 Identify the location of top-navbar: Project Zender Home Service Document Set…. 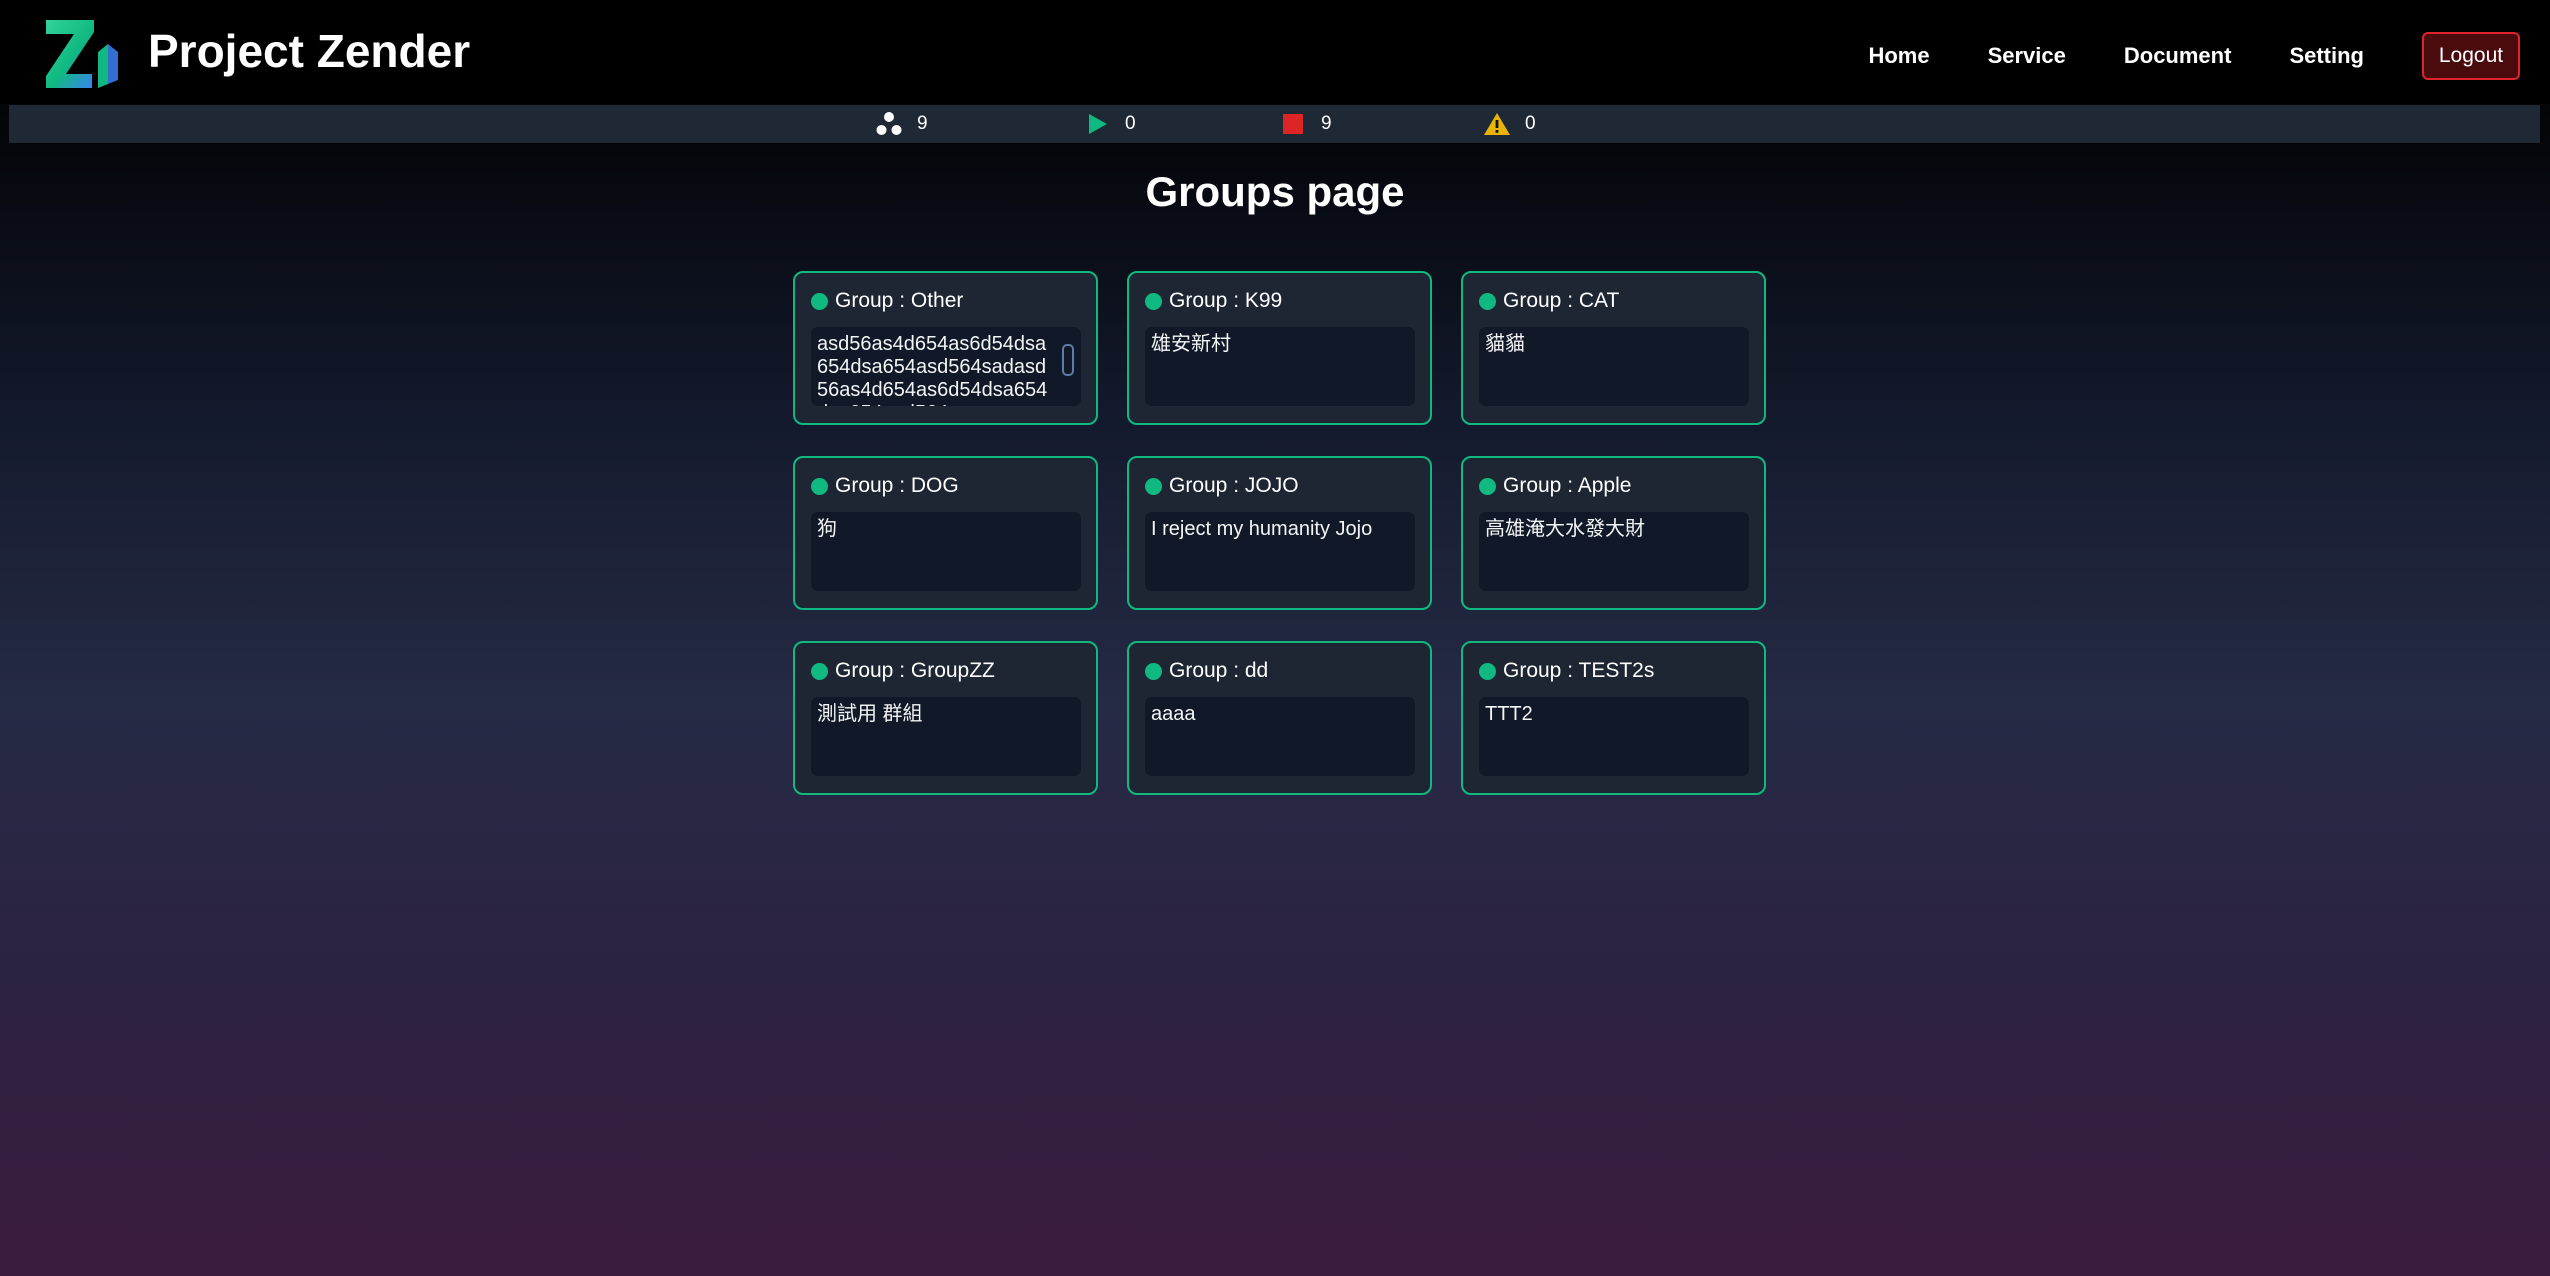
(1275, 52).